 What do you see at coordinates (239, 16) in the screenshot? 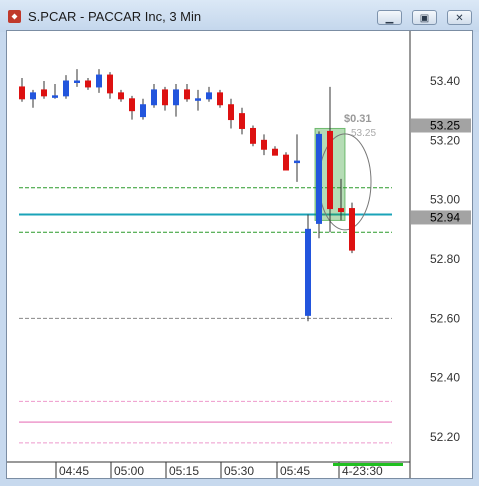
I see `title-bar: S.PCAR - PACCAR Inc, 3 Min ▁ ▣ ✕` at bounding box center [239, 16].